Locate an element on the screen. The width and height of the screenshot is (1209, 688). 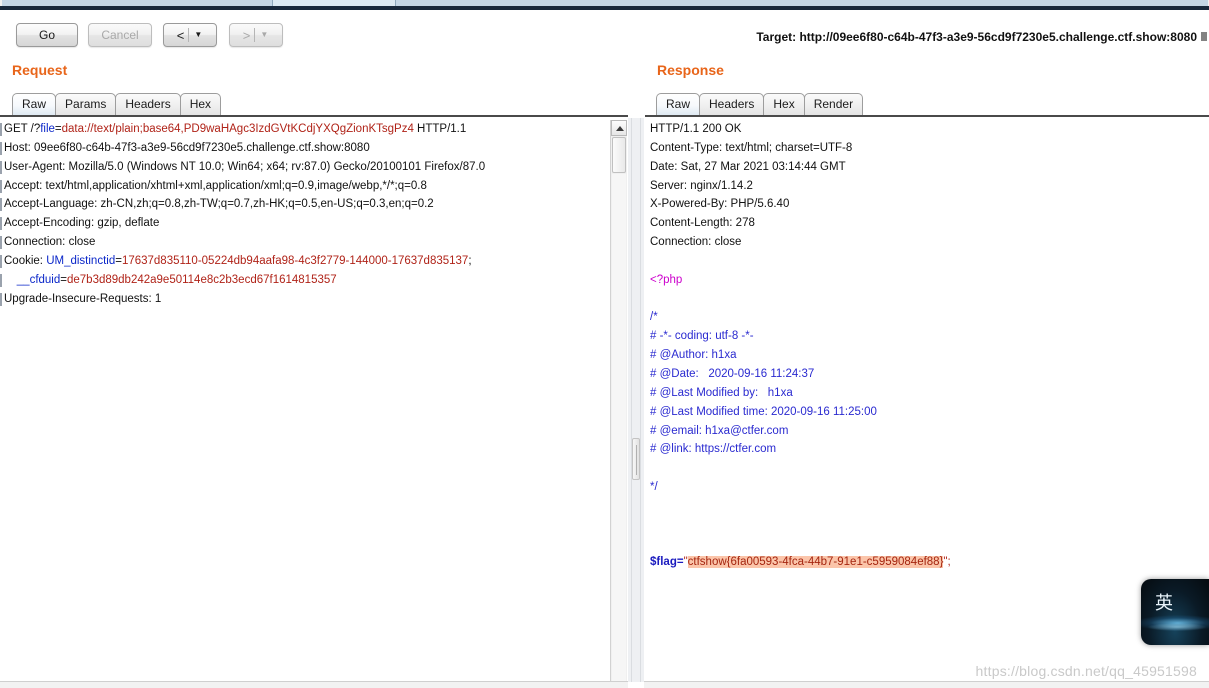
target-label: Target: is located at coordinates (776, 37).